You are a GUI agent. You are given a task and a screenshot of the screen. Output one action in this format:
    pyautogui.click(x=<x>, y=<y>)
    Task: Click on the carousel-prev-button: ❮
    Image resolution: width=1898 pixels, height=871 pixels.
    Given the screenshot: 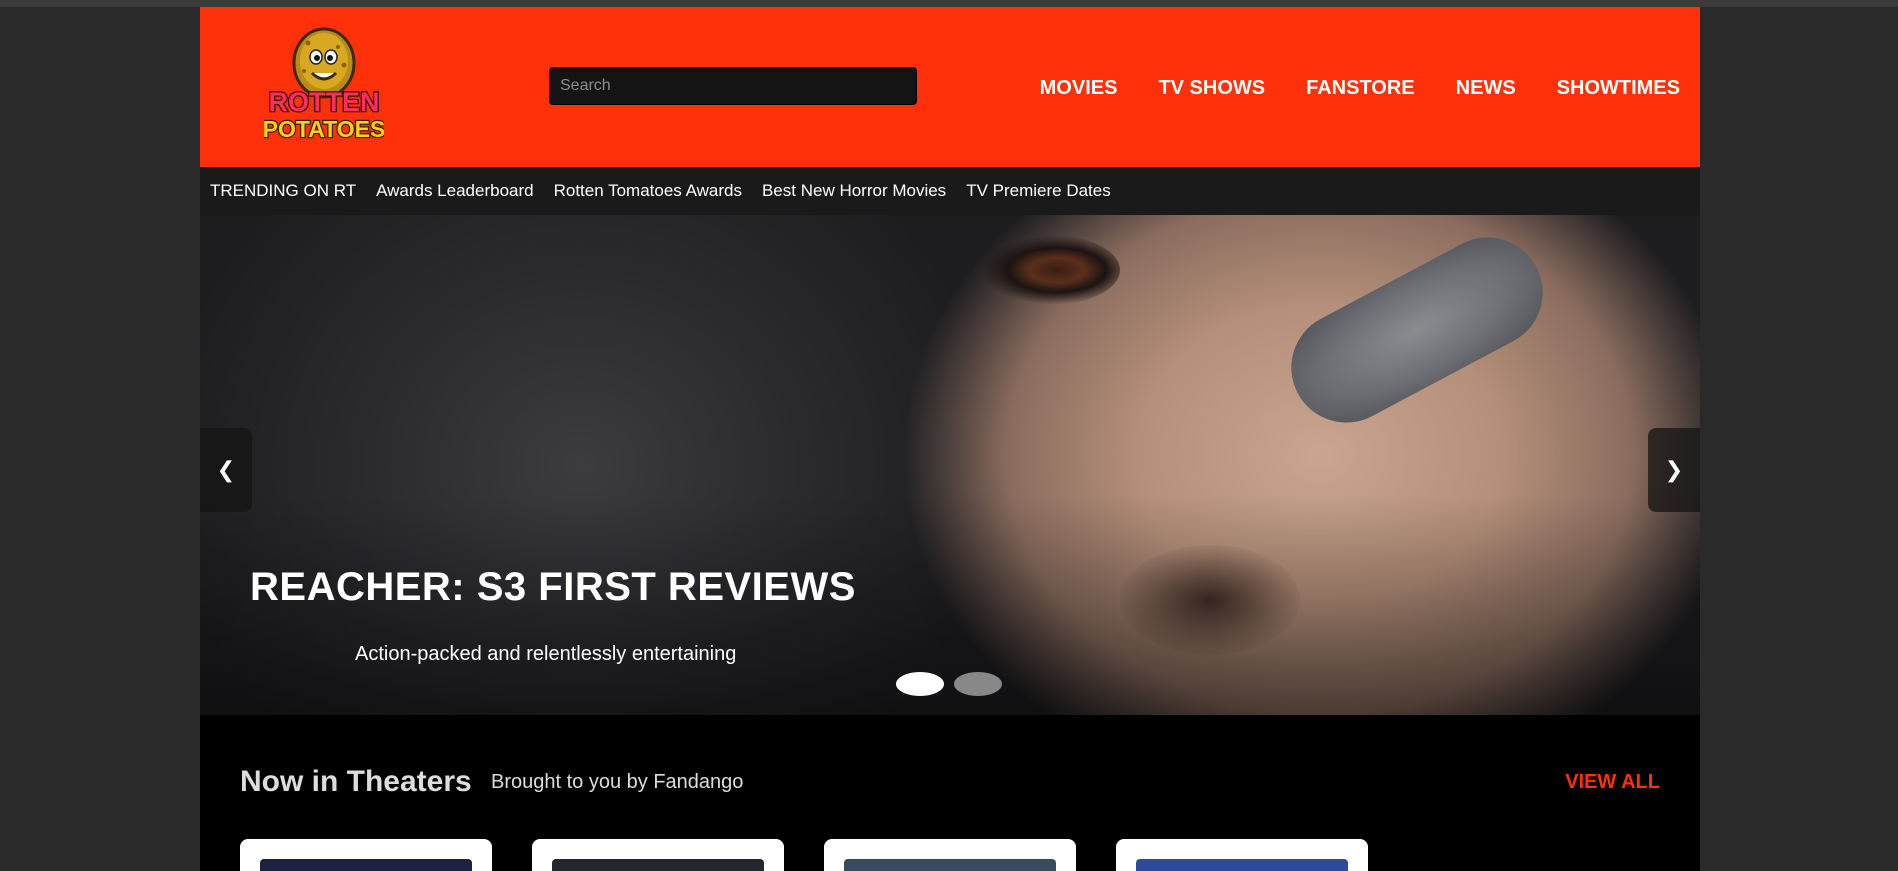 What is the action you would take?
    pyautogui.click(x=226, y=470)
    